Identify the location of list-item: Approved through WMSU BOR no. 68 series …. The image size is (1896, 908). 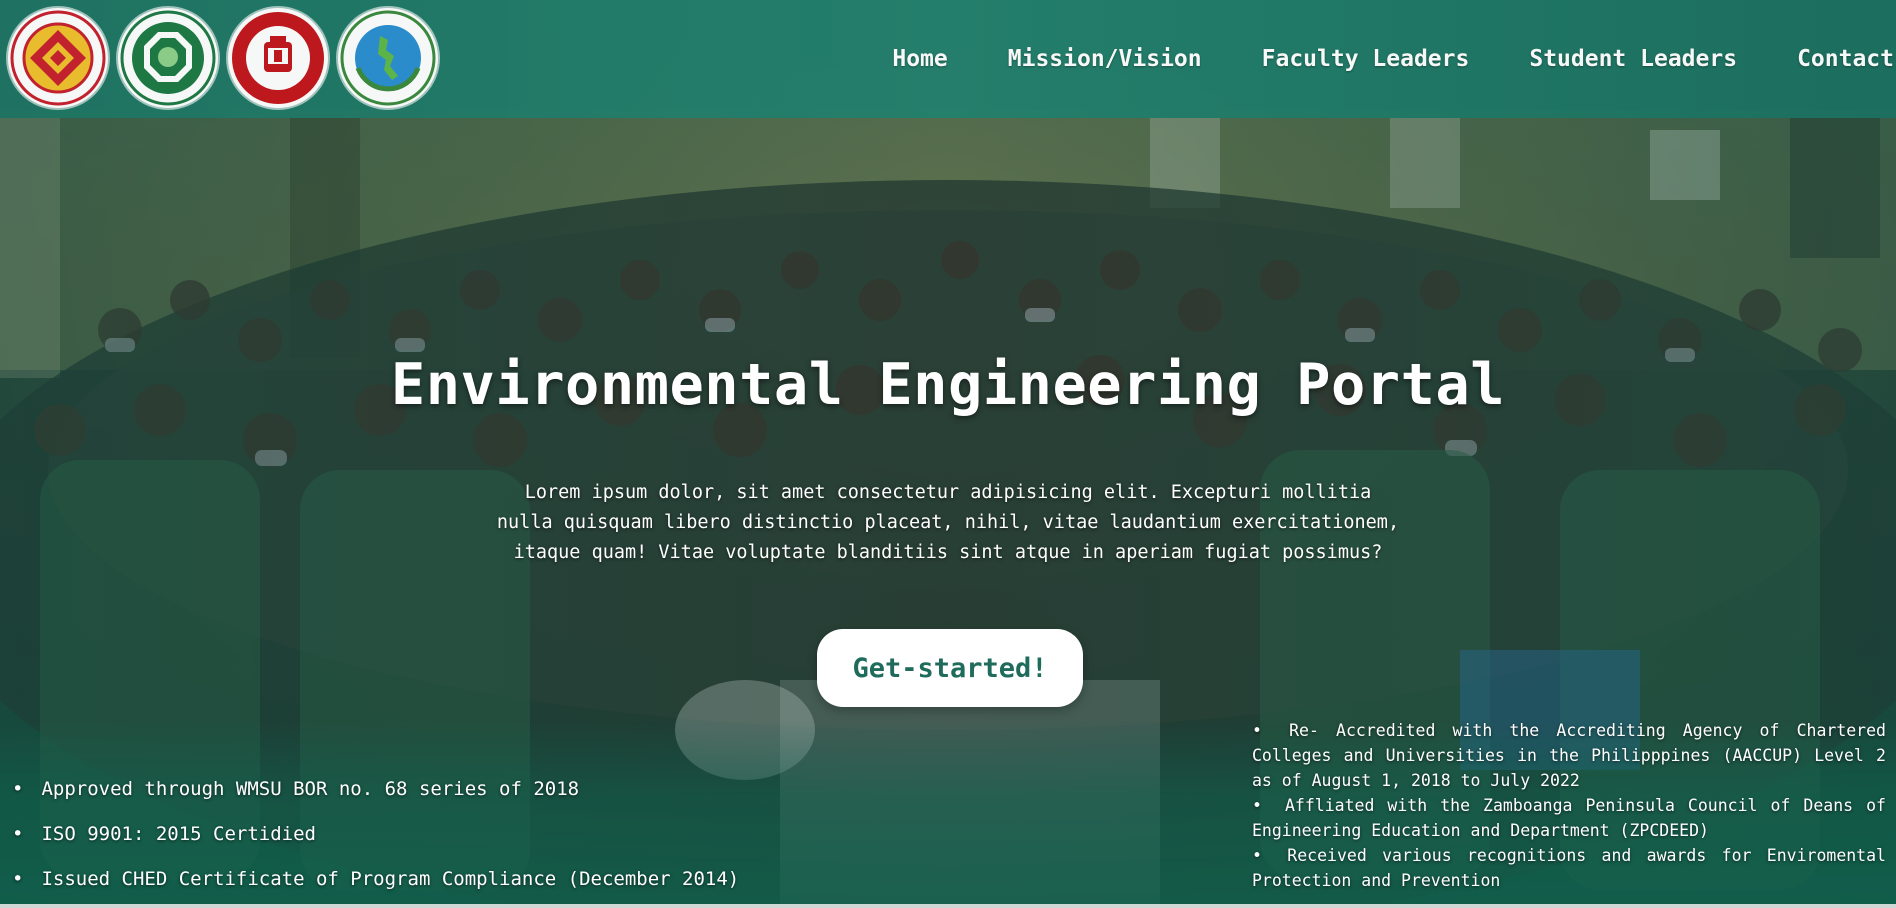
(375, 792).